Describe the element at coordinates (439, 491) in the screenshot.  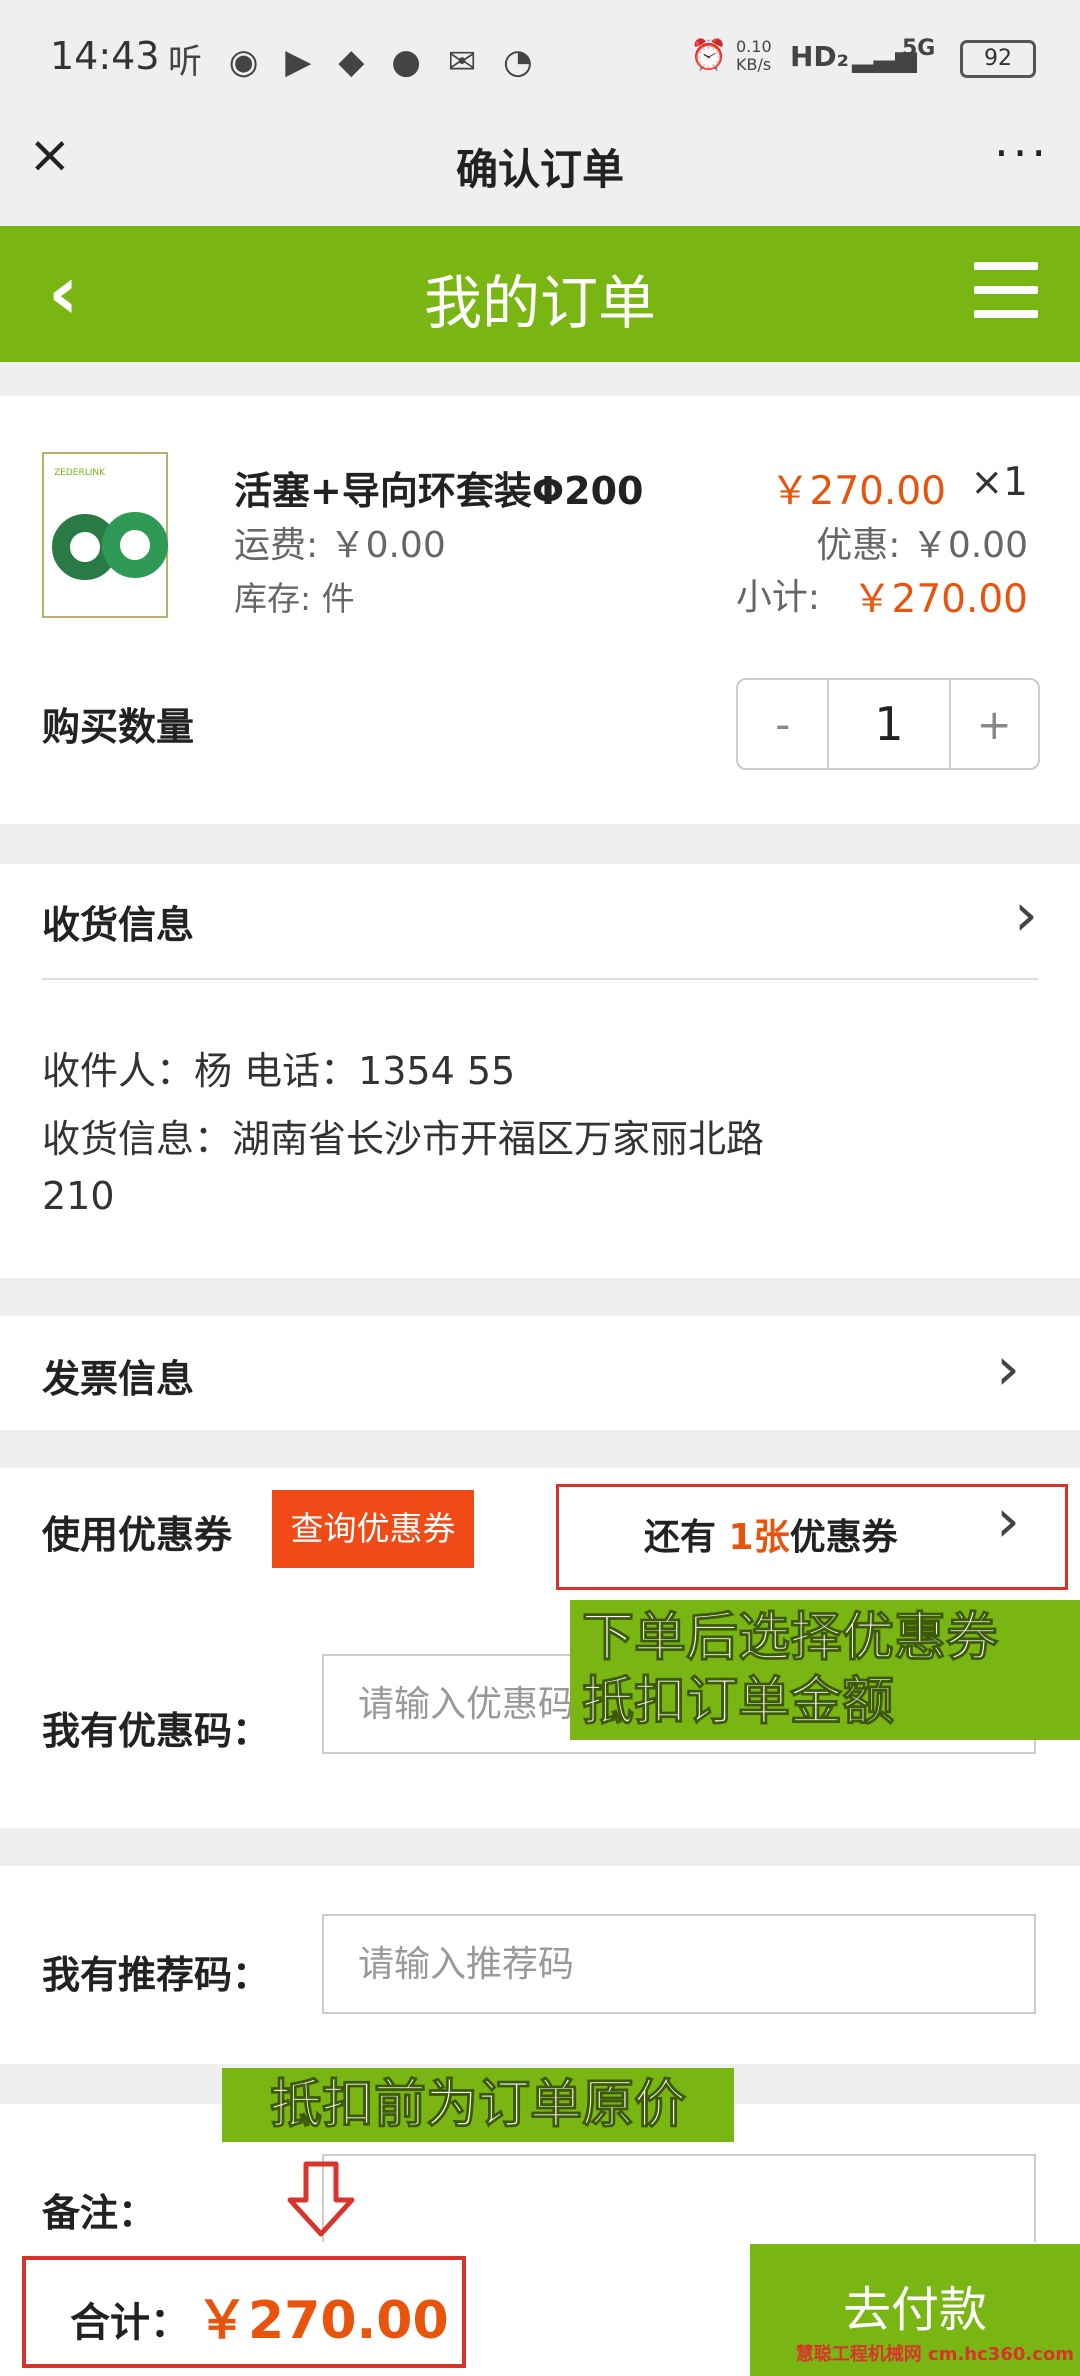
I see `product-name: 活塞+导向环套装Φ200` at that location.